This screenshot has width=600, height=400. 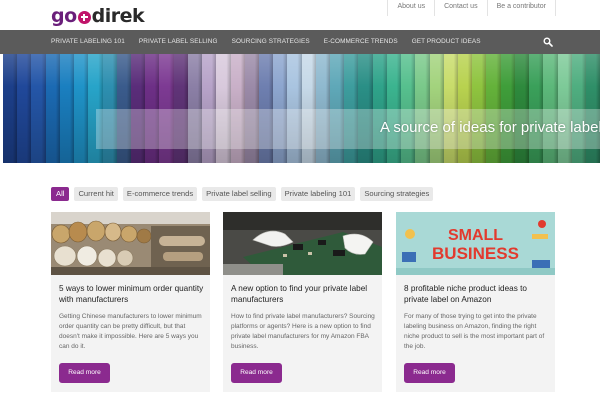 What do you see at coordinates (178, 42) in the screenshot?
I see `nav-item-private-label-selling: PRIVATE LABEL SELLING` at bounding box center [178, 42].